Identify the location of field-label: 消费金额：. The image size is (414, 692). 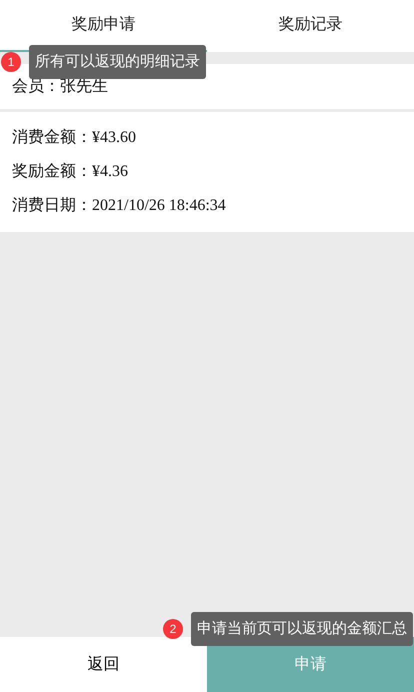
(52, 138).